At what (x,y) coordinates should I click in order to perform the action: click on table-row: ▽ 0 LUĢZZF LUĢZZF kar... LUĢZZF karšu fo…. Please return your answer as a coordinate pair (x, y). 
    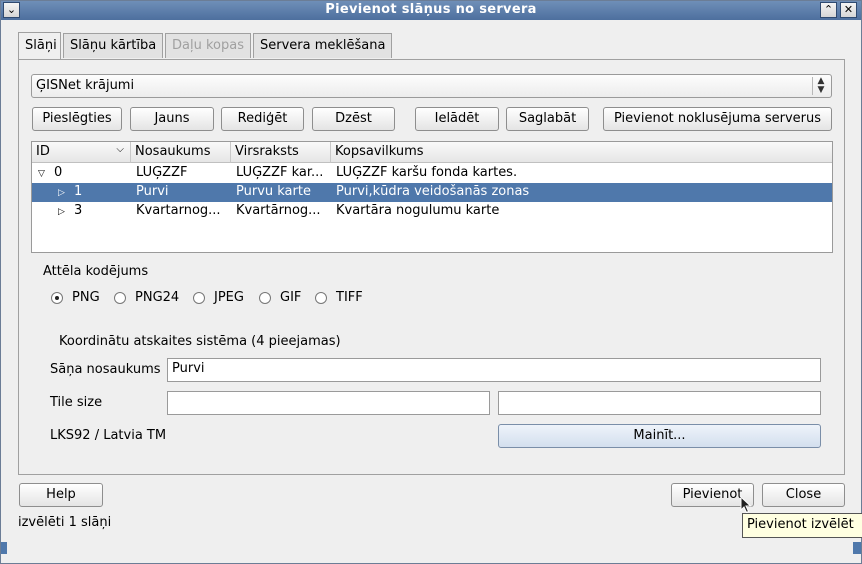
    Looking at the image, I should click on (432, 173).